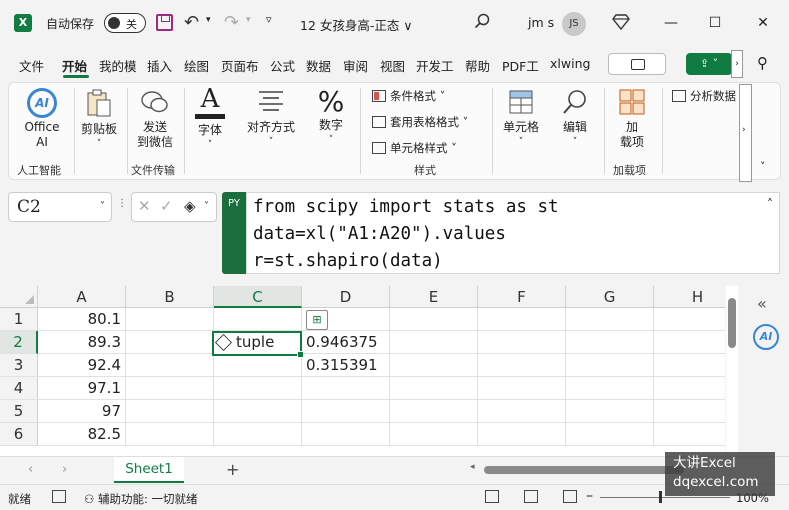 Image resolution: width=789 pixels, height=510 pixels. I want to click on cell-a6: 82.5, so click(82, 434).